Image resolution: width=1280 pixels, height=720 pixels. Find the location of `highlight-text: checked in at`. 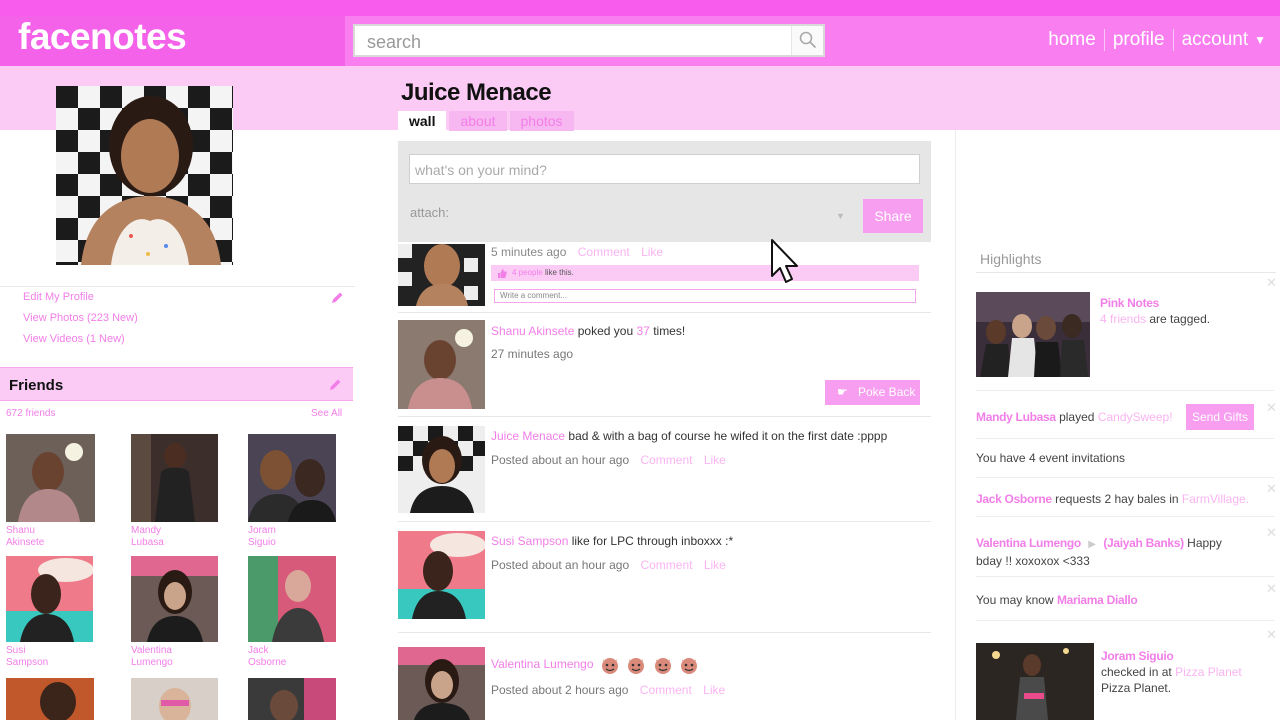

highlight-text: checked in at is located at coordinates (1136, 672).